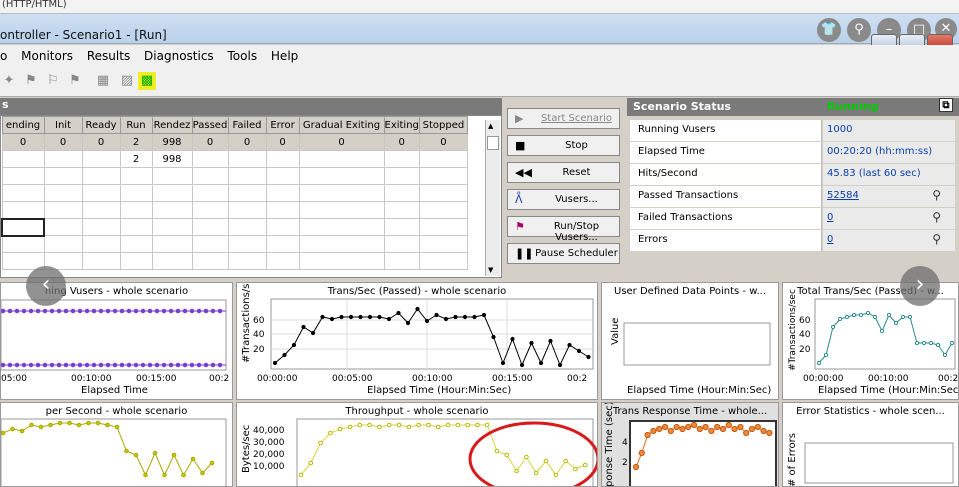 The image size is (959, 487). Describe the element at coordinates (234, 159) in the screenshot. I see `table-row: 2 998` at that location.